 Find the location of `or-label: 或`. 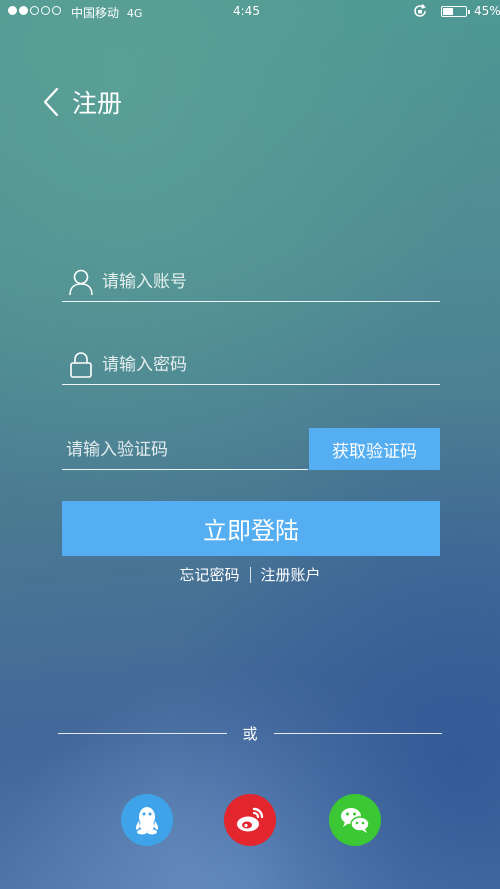

or-label: 或 is located at coordinates (250, 733).